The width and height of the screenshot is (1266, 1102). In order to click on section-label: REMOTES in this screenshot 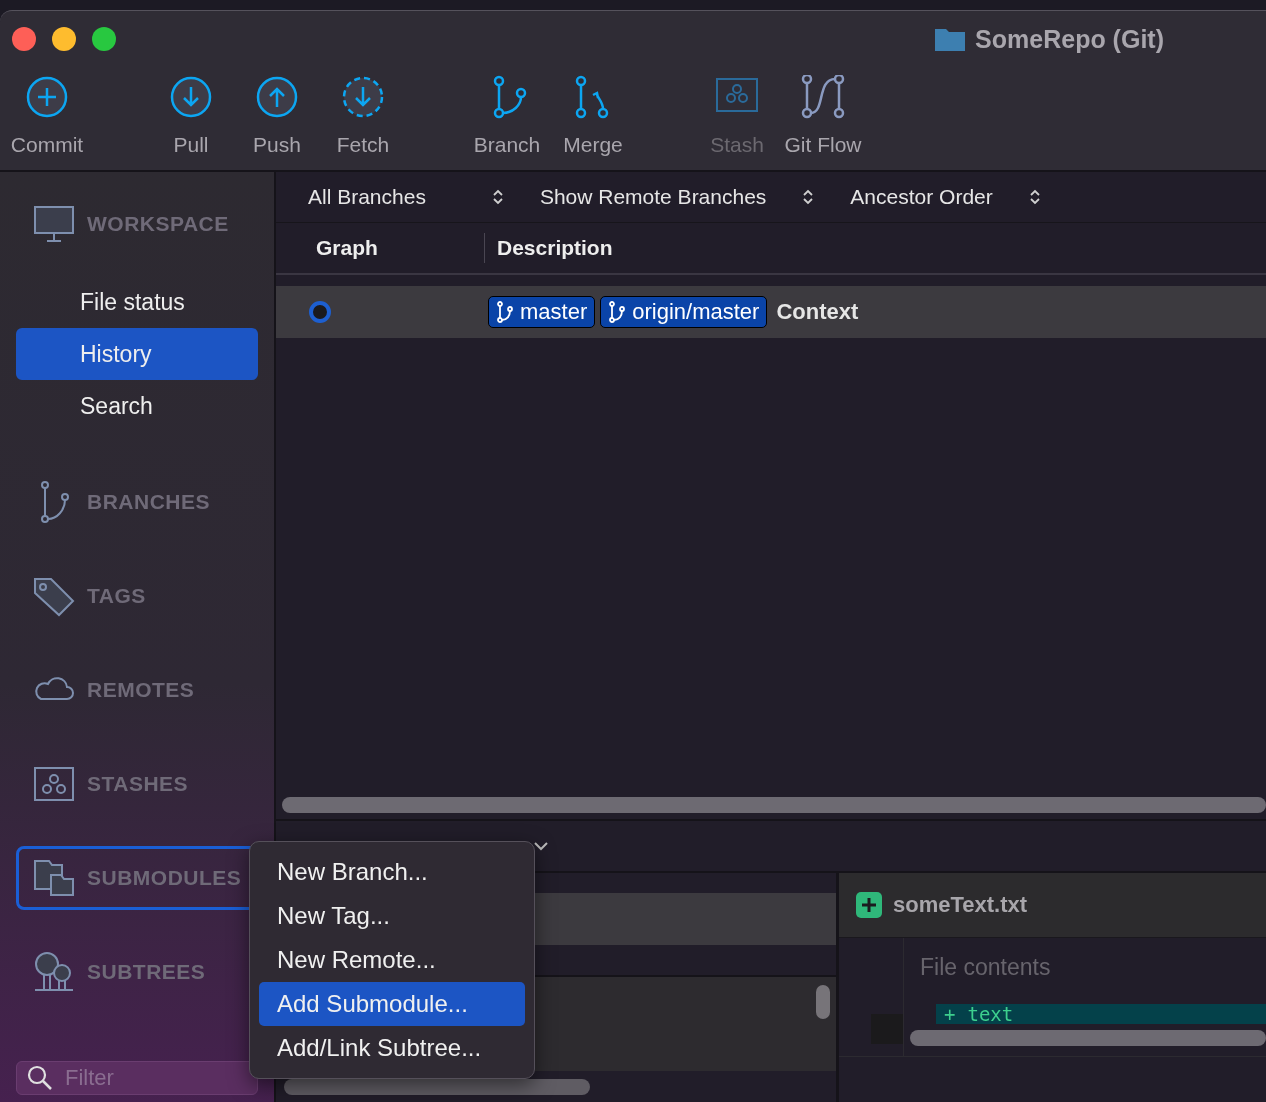, I will do `click(141, 690)`.